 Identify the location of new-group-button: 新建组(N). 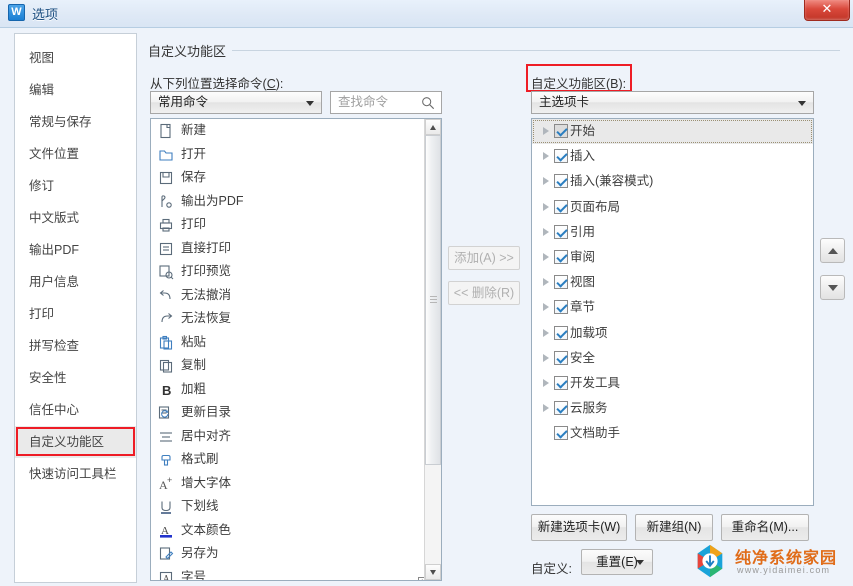
(674, 527).